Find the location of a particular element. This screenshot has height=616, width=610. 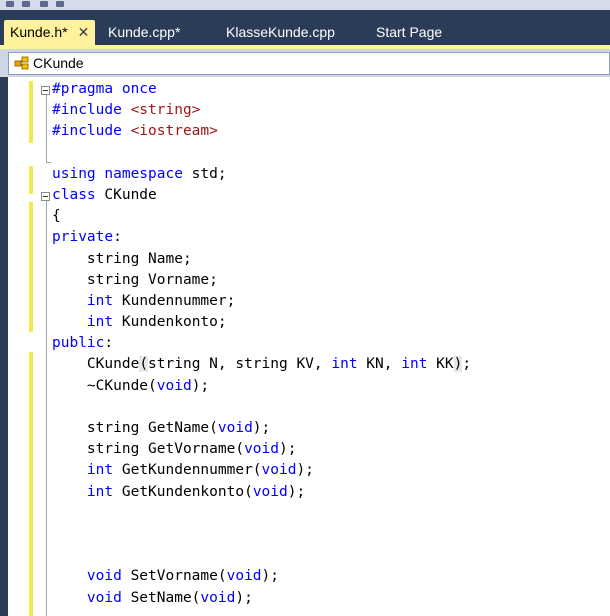

code-line: string GetName(void); is located at coordinates (261, 428).